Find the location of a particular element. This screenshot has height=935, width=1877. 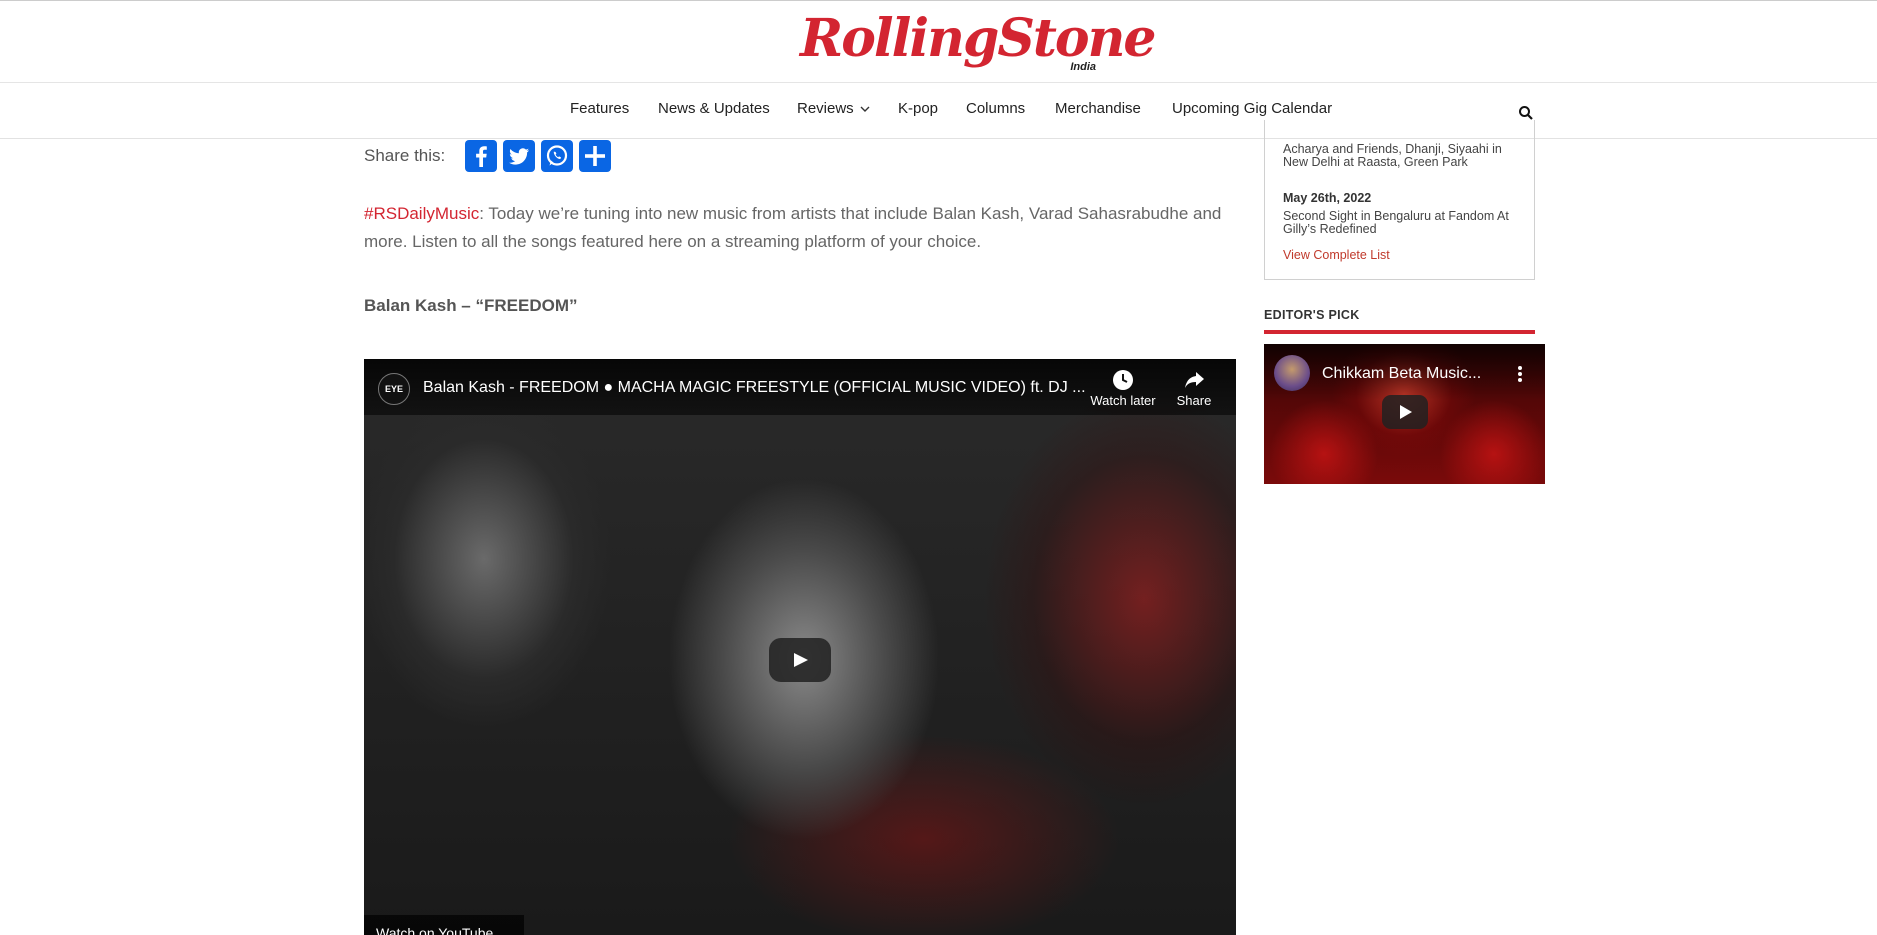

share-icon is located at coordinates (595, 156).